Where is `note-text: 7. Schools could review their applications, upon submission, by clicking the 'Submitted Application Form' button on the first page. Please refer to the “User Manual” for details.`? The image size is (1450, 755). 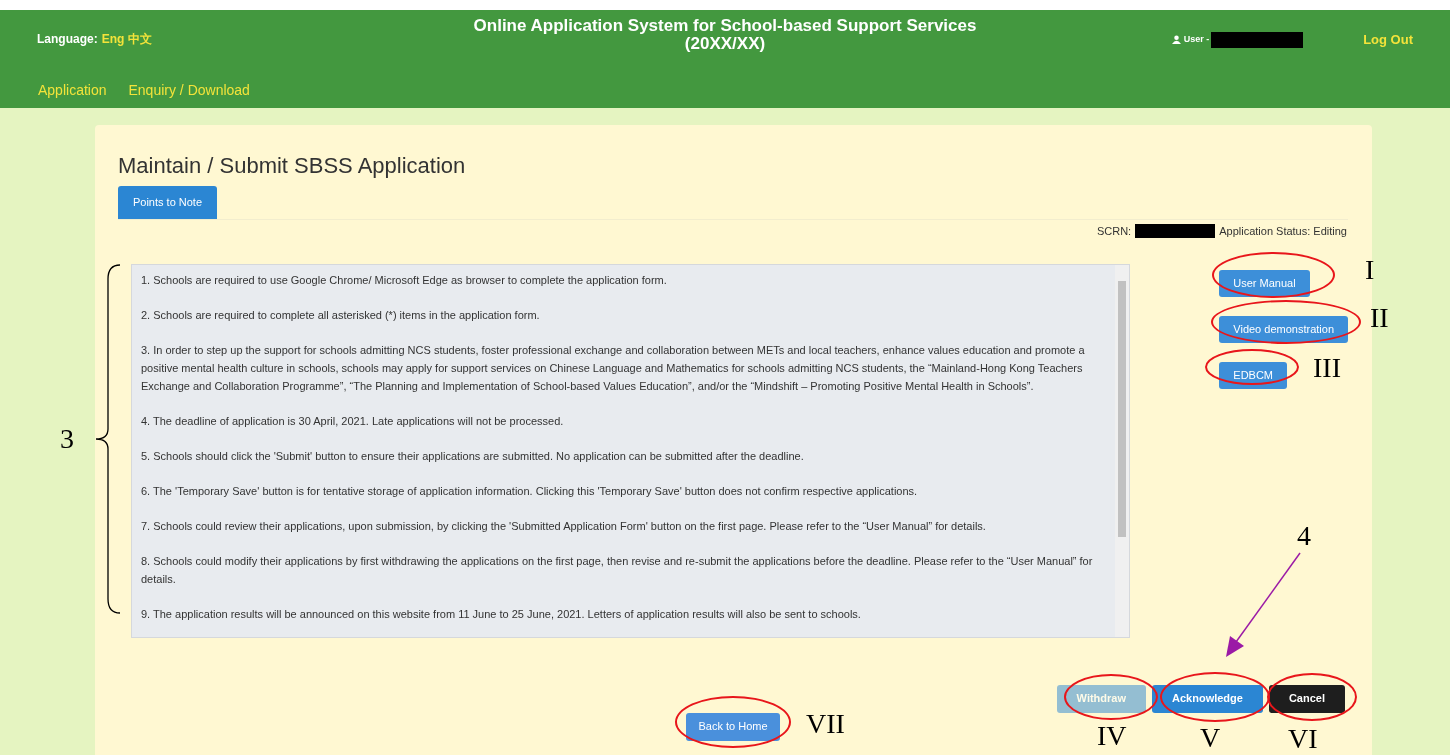
note-text: 7. Schools could review their applications, upon submission, by clicking the 'Submitted Application Form' button on the first page. Please refer to the “User Manual” for details. is located at coordinates (564, 526).